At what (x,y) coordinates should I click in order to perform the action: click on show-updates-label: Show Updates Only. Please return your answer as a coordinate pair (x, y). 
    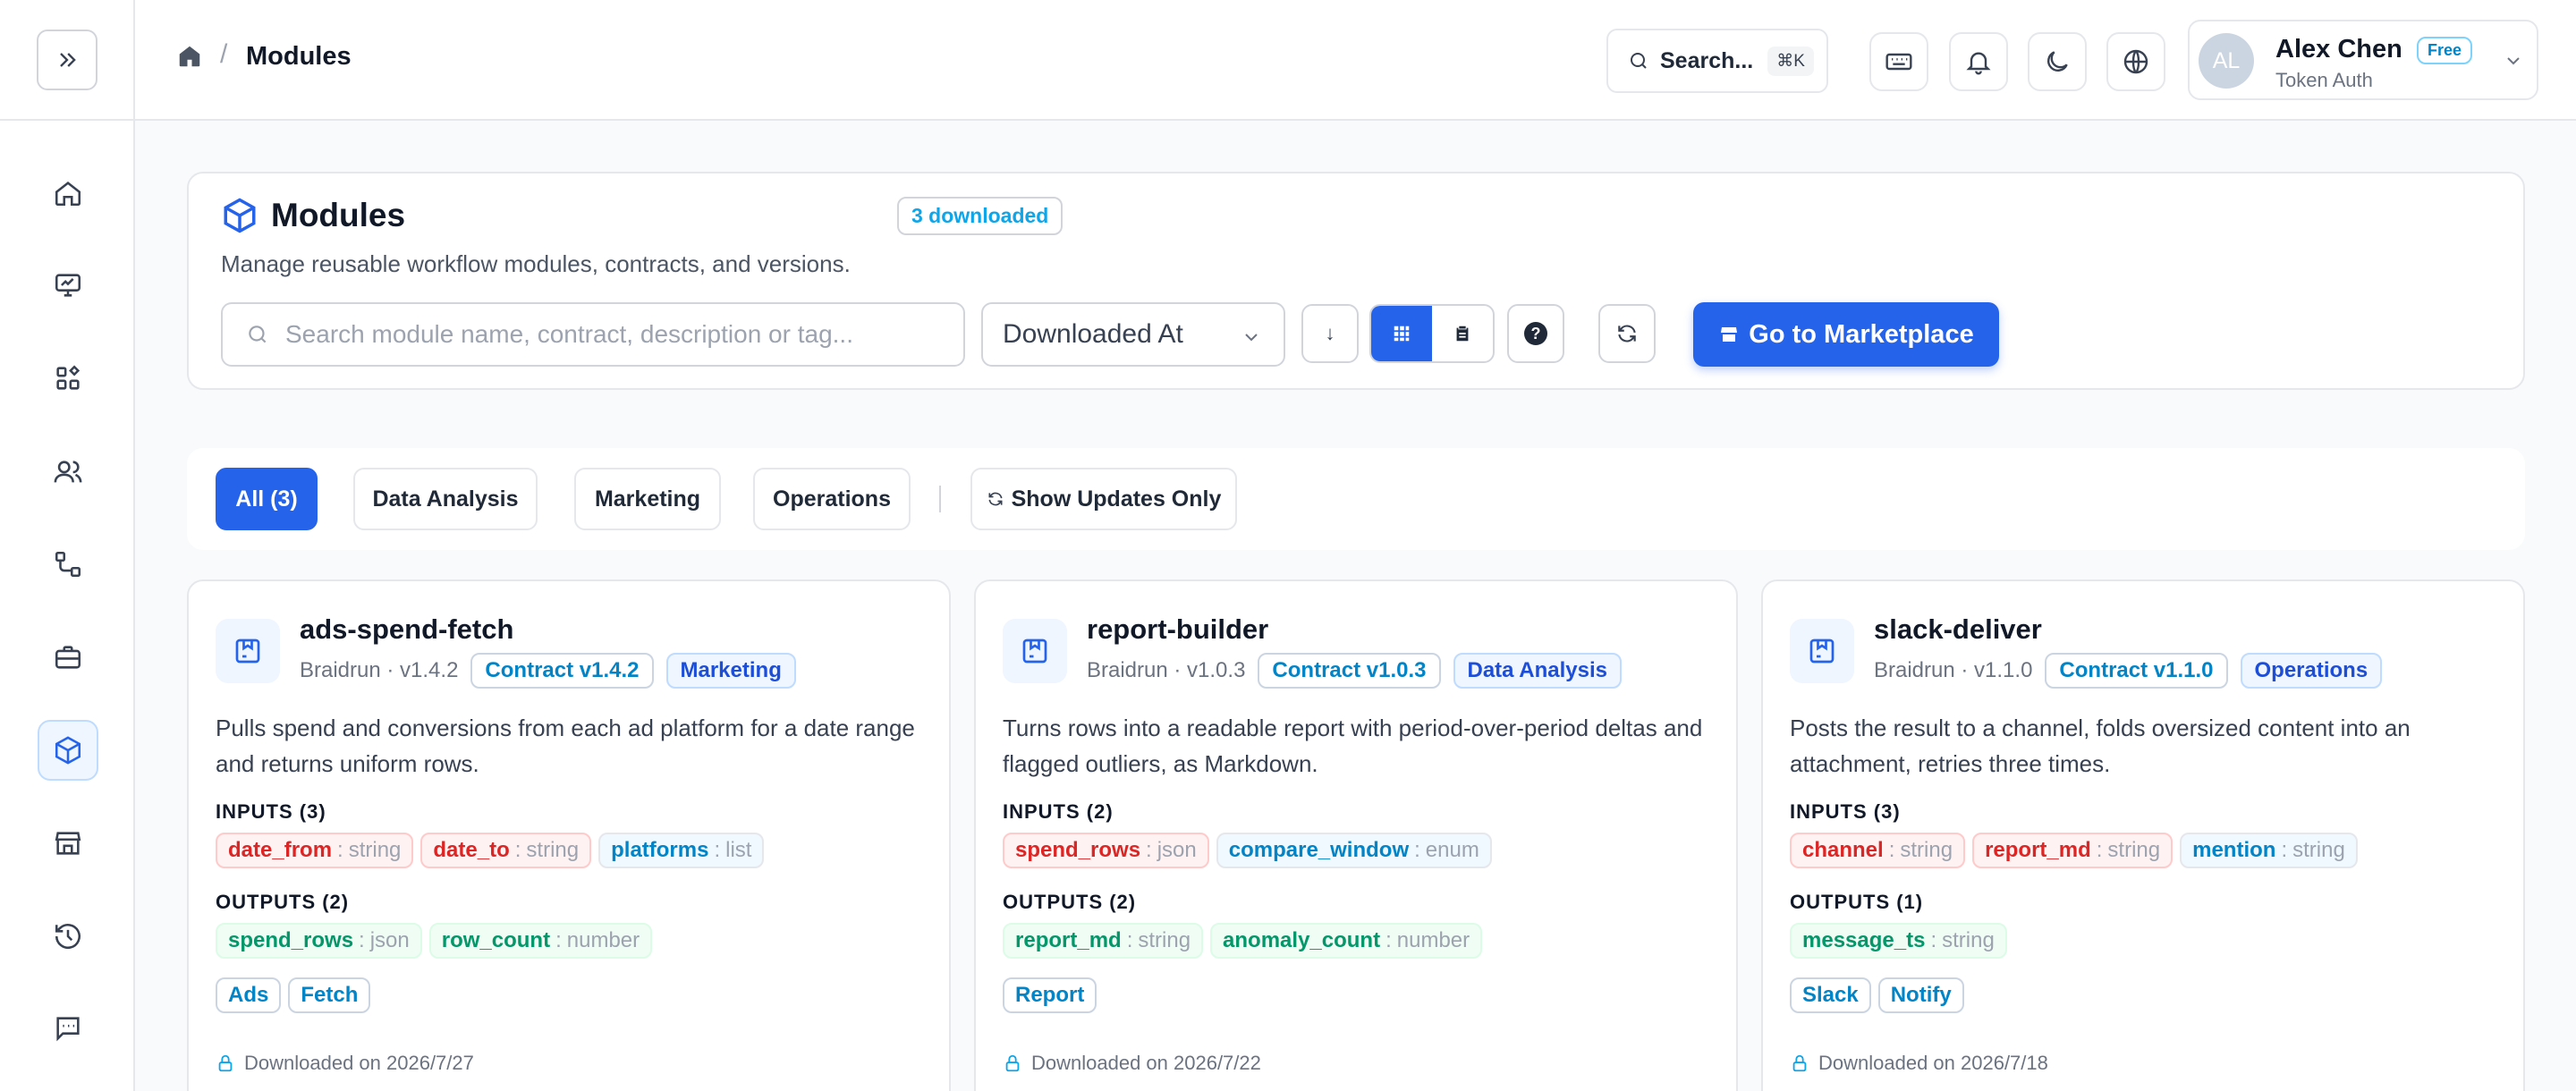
    Looking at the image, I should click on (1116, 499).